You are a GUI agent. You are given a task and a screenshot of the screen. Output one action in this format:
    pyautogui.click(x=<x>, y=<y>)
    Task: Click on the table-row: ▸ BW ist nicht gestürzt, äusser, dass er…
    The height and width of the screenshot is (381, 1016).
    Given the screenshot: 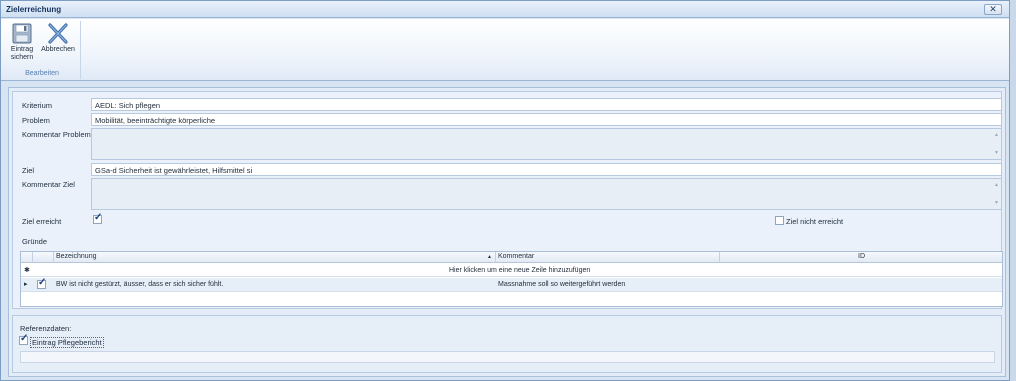 What is the action you would take?
    pyautogui.click(x=511, y=284)
    